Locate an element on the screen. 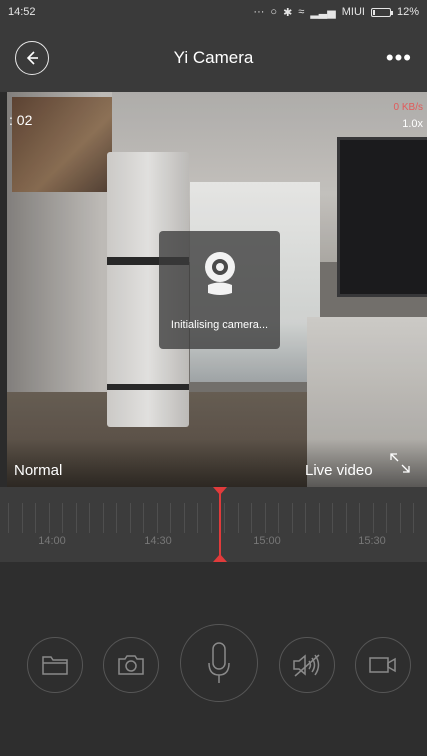 The height and width of the screenshot is (756, 427). speaker-muted-icon is located at coordinates (306, 665).